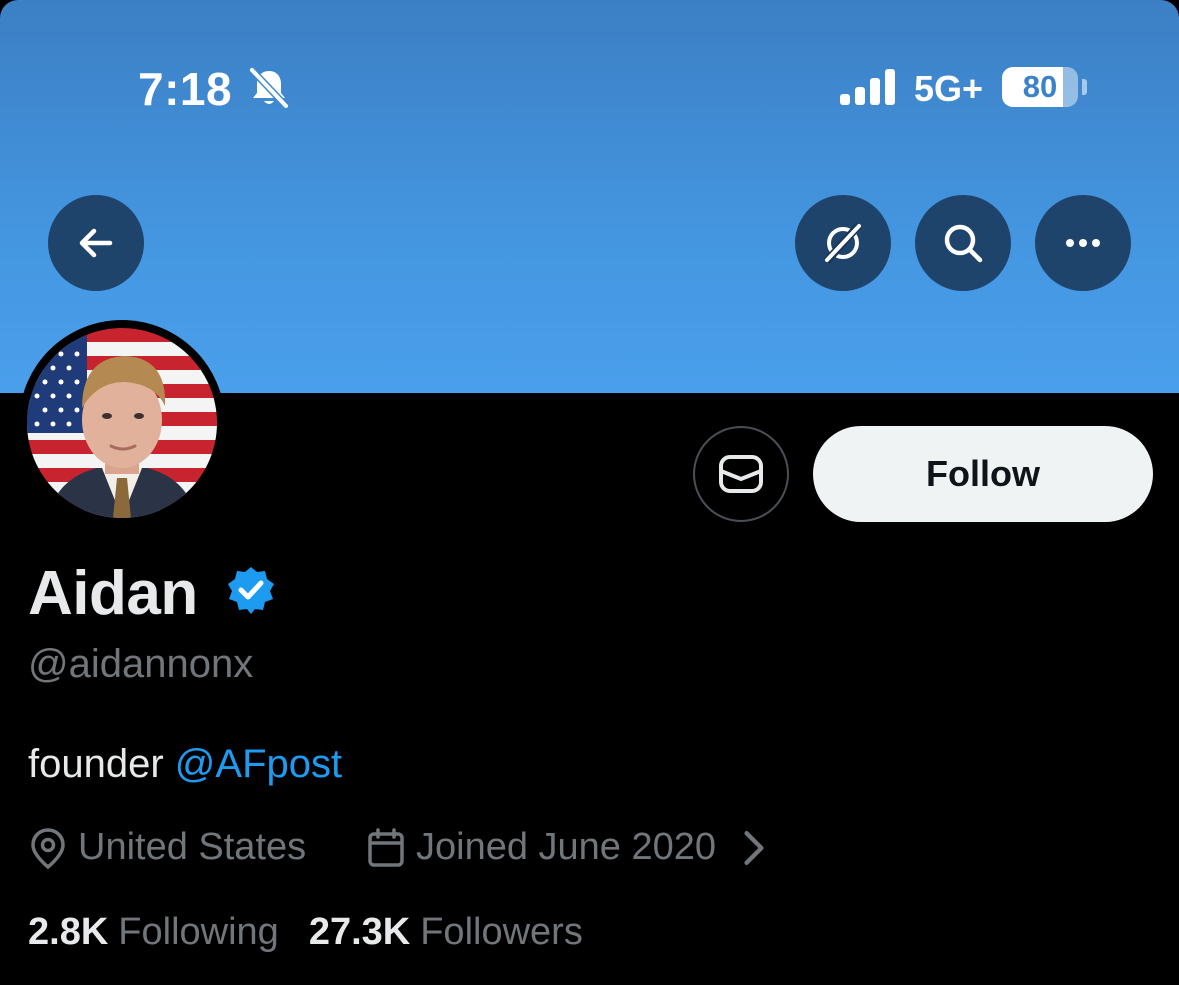 The height and width of the screenshot is (985, 1179). I want to click on followers-stat: 27.3K Followers, so click(446, 932).